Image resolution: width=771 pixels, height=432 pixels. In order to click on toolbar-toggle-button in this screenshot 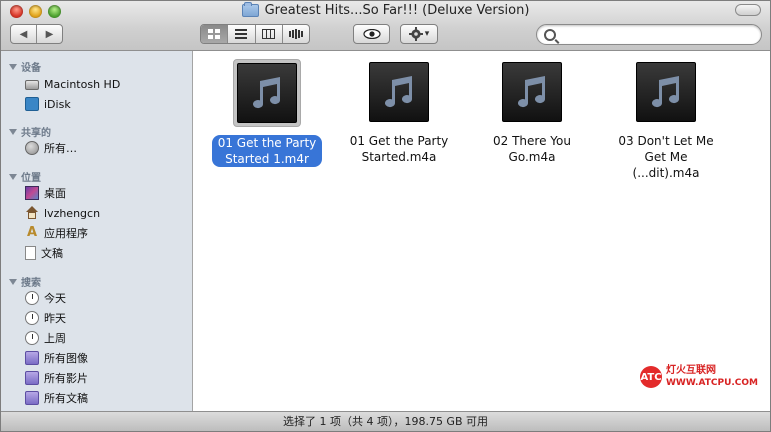, I will do `click(748, 10)`.